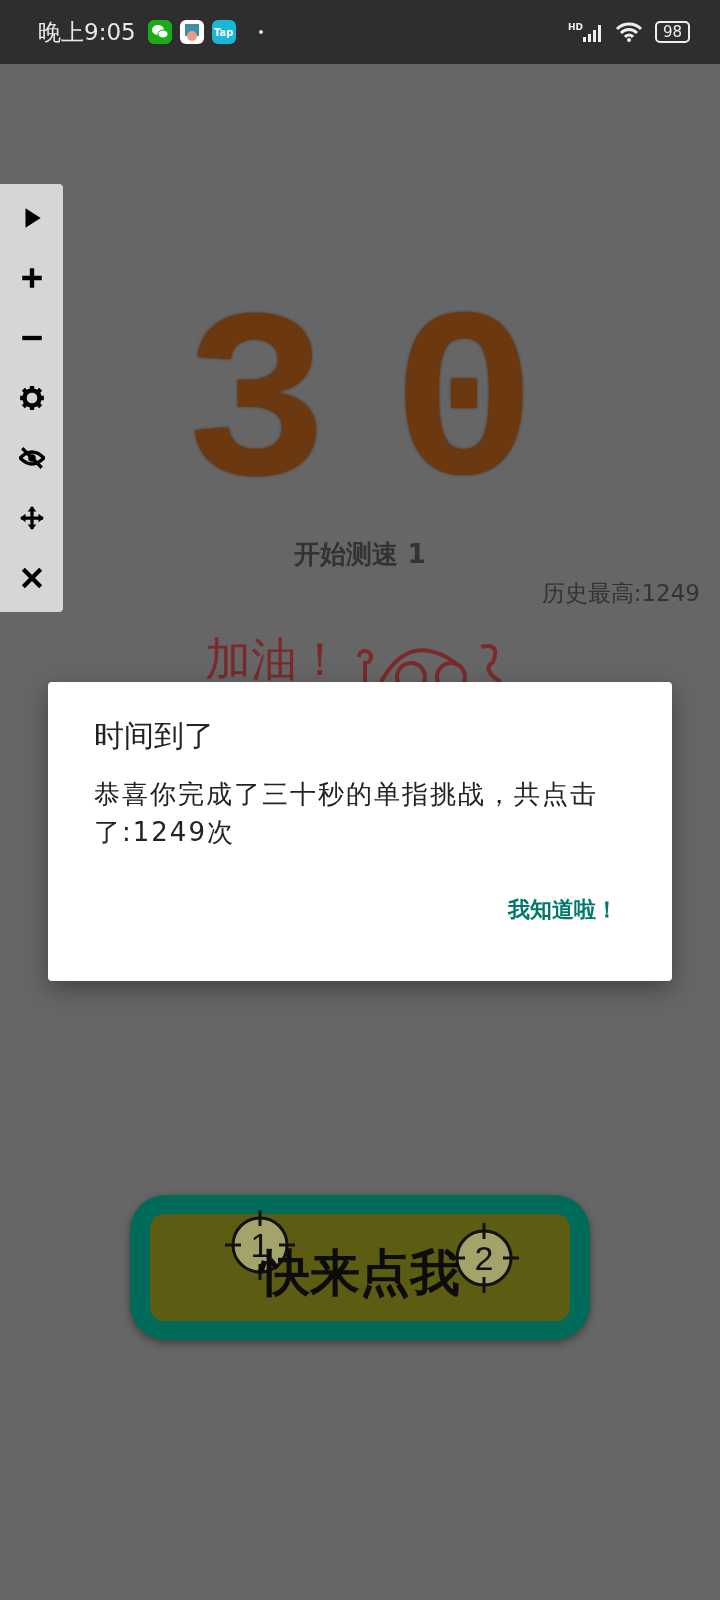 The image size is (720, 1600). I want to click on move-icon, so click(31, 518).